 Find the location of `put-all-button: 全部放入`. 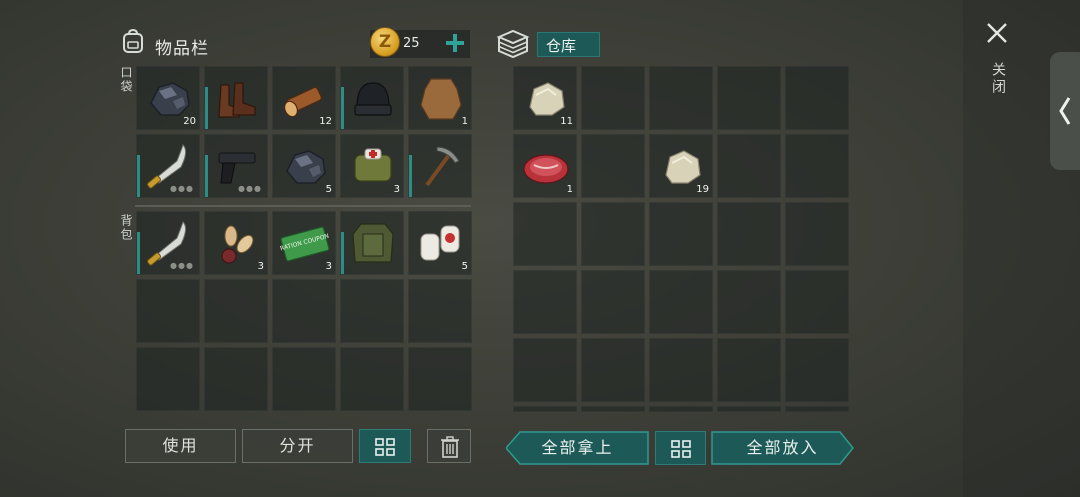

put-all-button: 全部放入 is located at coordinates (782, 448).